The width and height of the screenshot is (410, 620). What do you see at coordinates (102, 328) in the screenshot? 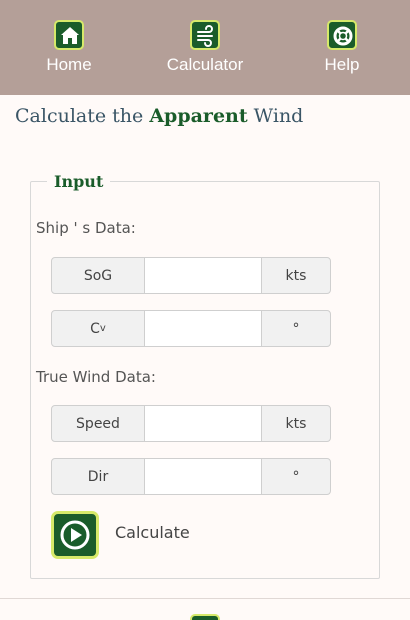
I see `cv-prefix-sub: v` at bounding box center [102, 328].